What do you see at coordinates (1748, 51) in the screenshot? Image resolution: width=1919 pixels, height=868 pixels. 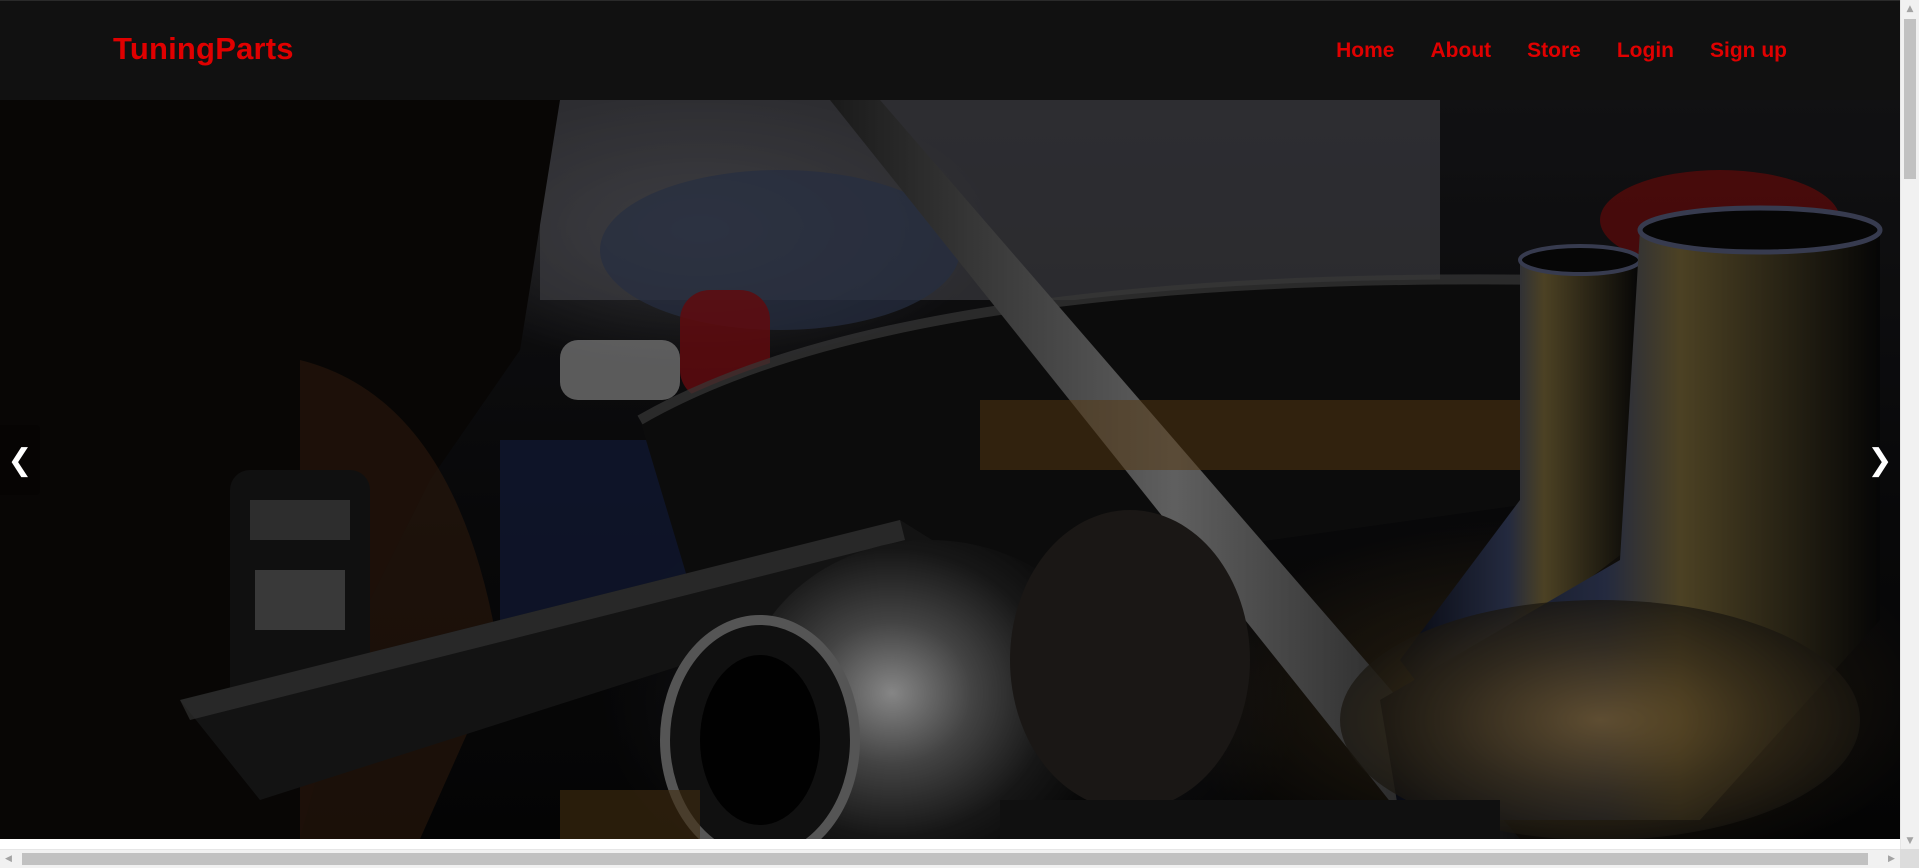 I see `nav-link-signup: Sign up` at bounding box center [1748, 51].